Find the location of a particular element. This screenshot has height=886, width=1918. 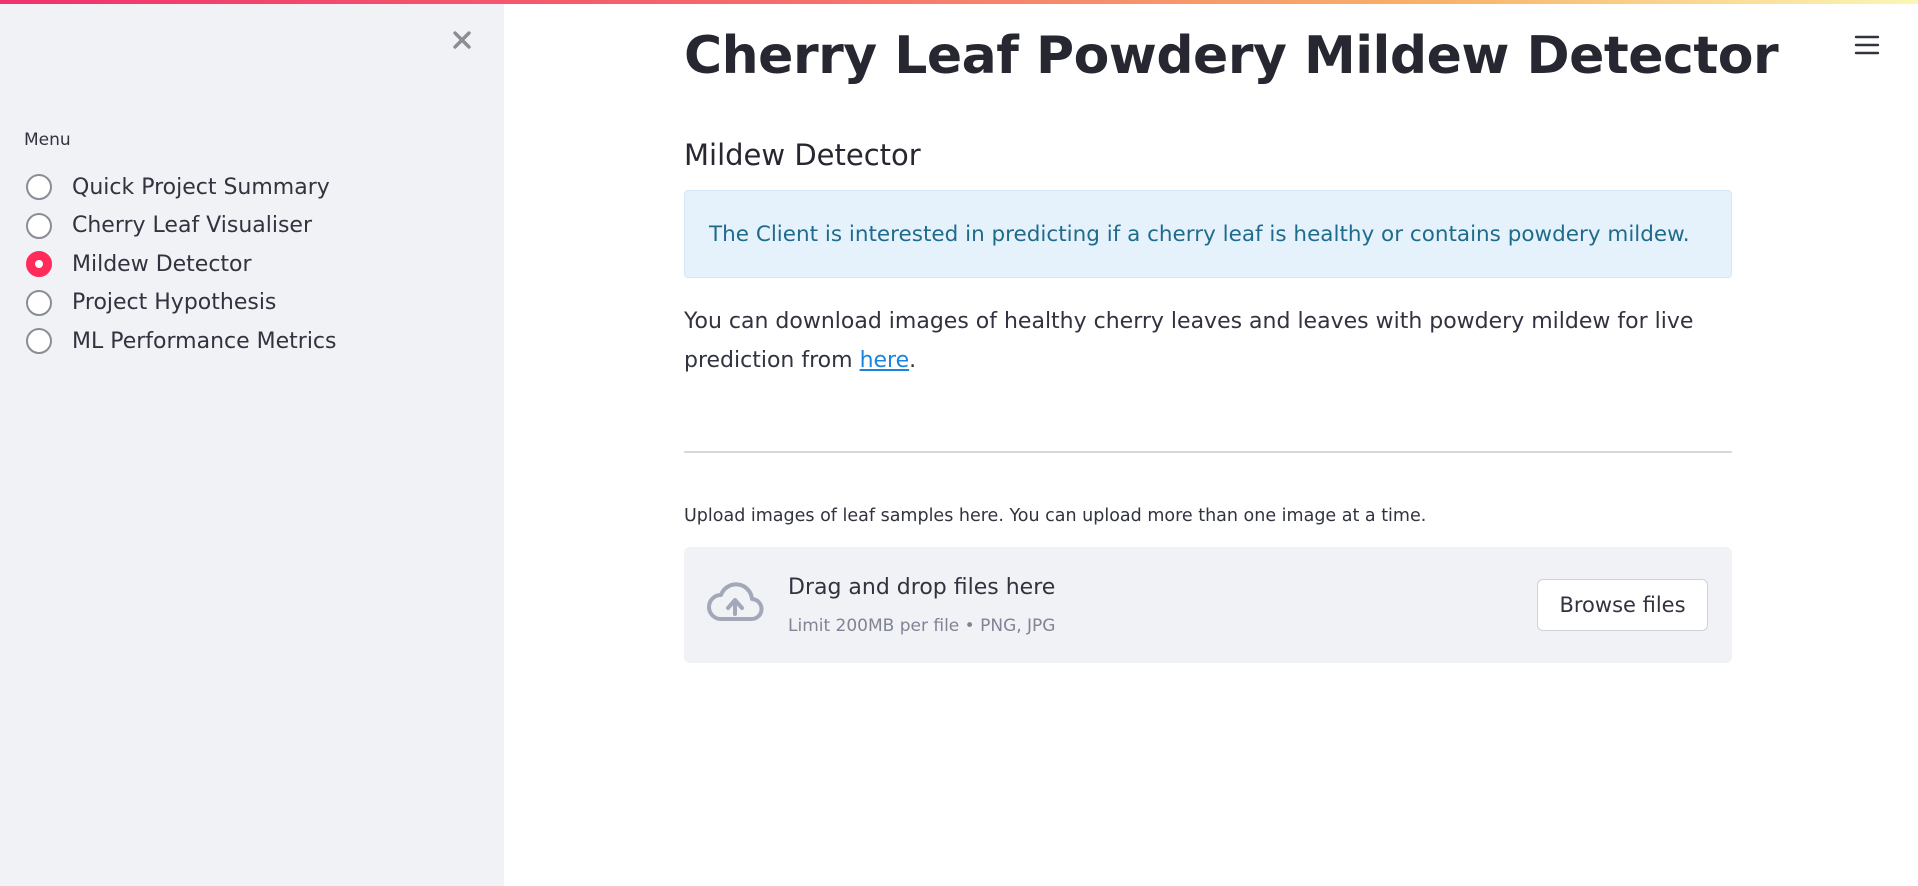

radio-option-mildew-detector: Mildew Detector is located at coordinates (181, 264).